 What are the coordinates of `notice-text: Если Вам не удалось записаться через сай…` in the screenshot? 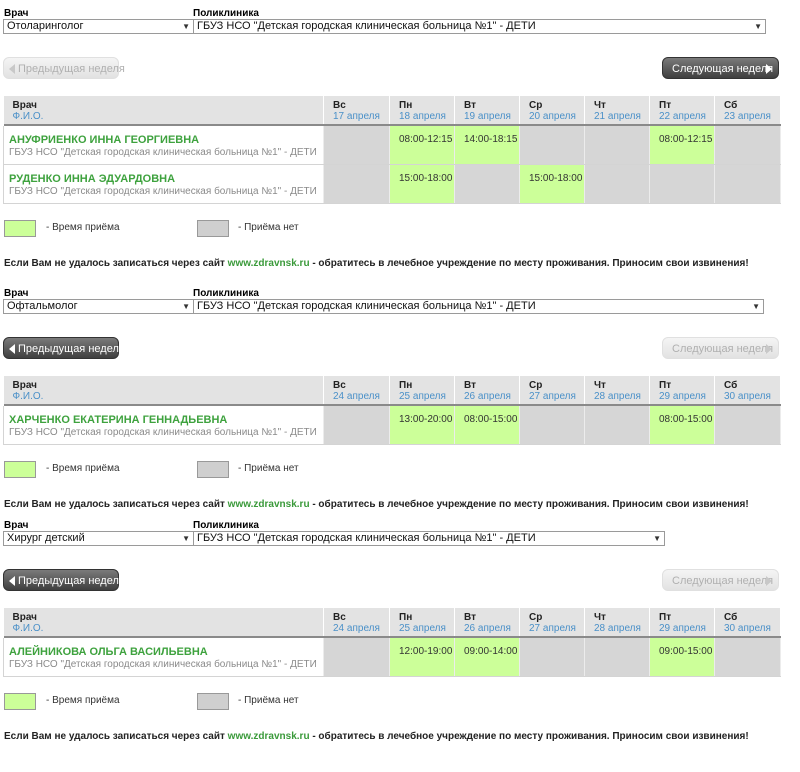 It's located at (116, 263).